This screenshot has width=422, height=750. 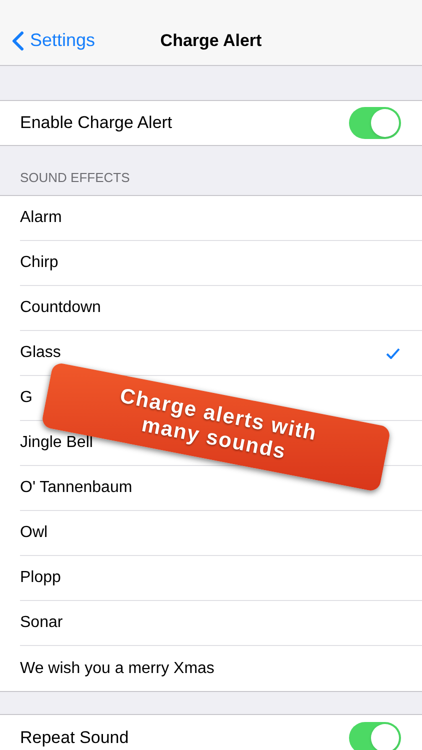 What do you see at coordinates (39, 263) in the screenshot?
I see `row-label: Chirp` at bounding box center [39, 263].